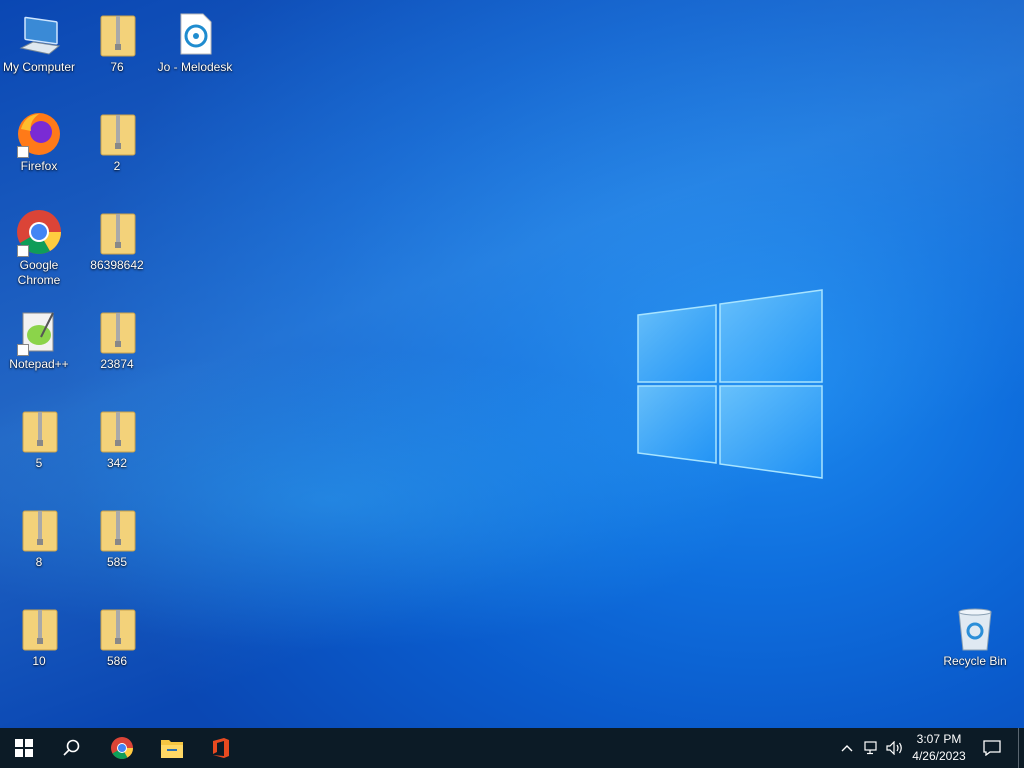 The width and height of the screenshot is (1024, 768). I want to click on desktop-icon-jo-melodesk: Jo - Melodesk, so click(195, 39).